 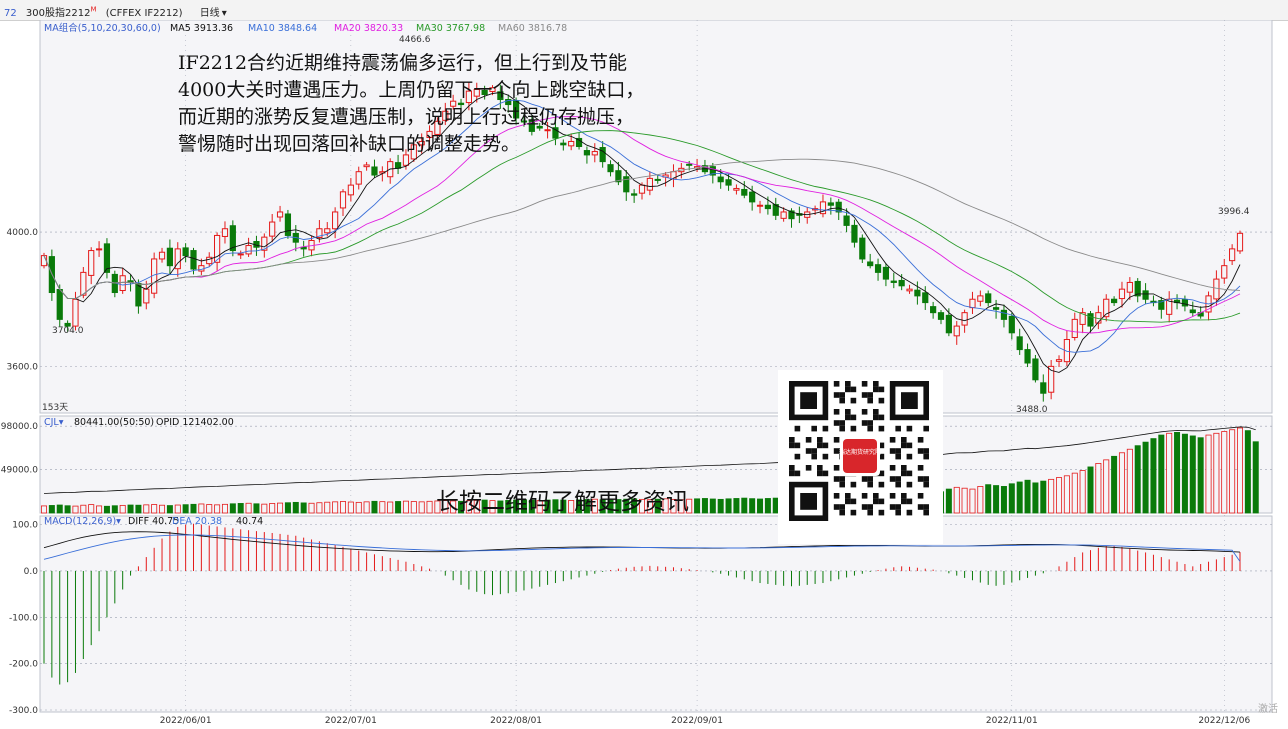 I want to click on qr-badge-text: 瑞达期货研究院, so click(x=860, y=452).